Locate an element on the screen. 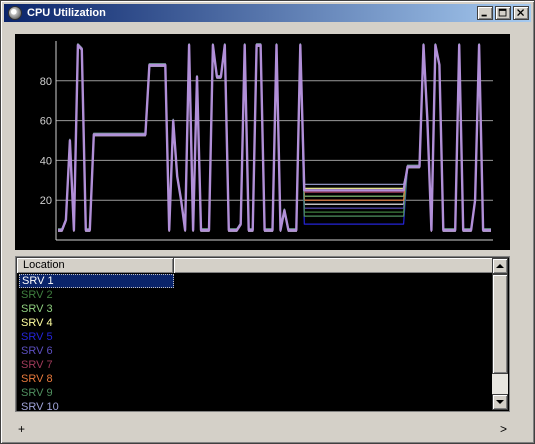  title-bar-buttons is located at coordinates (502, 13).